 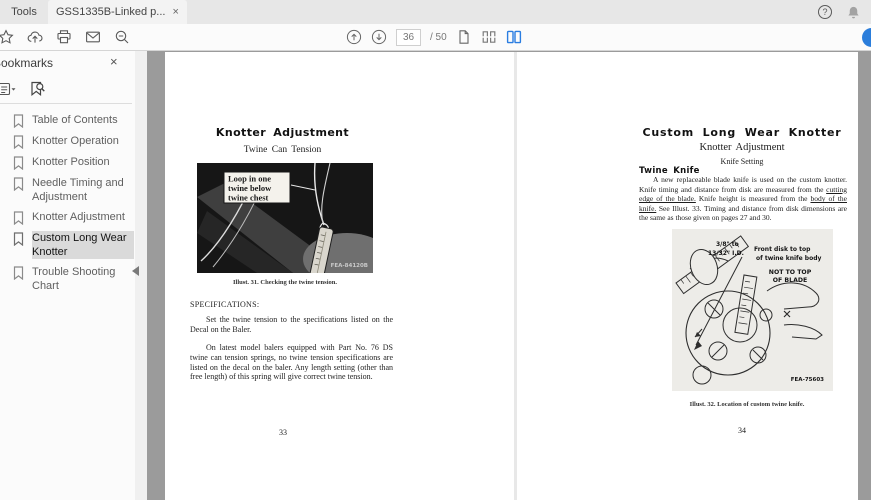 What do you see at coordinates (742, 132) in the screenshot?
I see `chapter-title: Custom Long Wear Knotter` at bounding box center [742, 132].